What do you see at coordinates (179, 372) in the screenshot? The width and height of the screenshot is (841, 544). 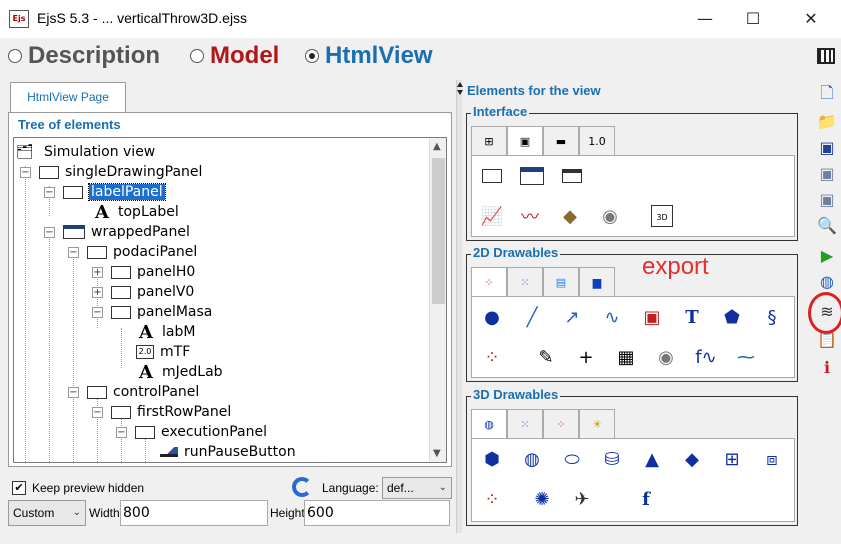 I see `tree-item-mjedlab: A mJedLab` at bounding box center [179, 372].